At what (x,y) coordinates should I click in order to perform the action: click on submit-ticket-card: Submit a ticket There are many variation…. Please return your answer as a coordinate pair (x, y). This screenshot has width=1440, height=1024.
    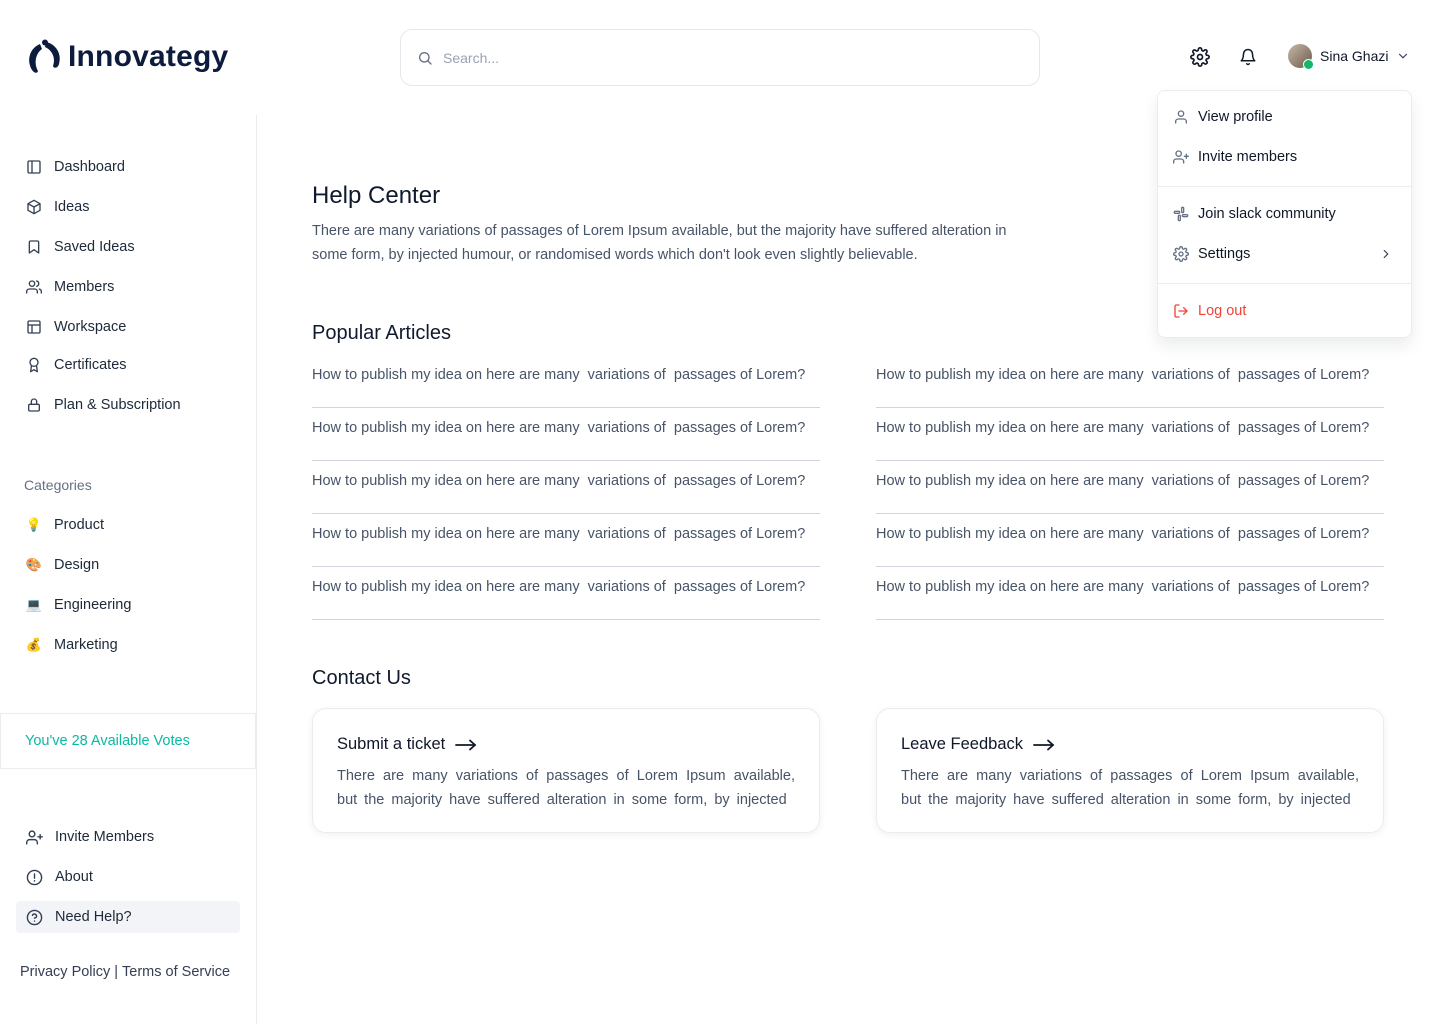
    Looking at the image, I should click on (566, 770).